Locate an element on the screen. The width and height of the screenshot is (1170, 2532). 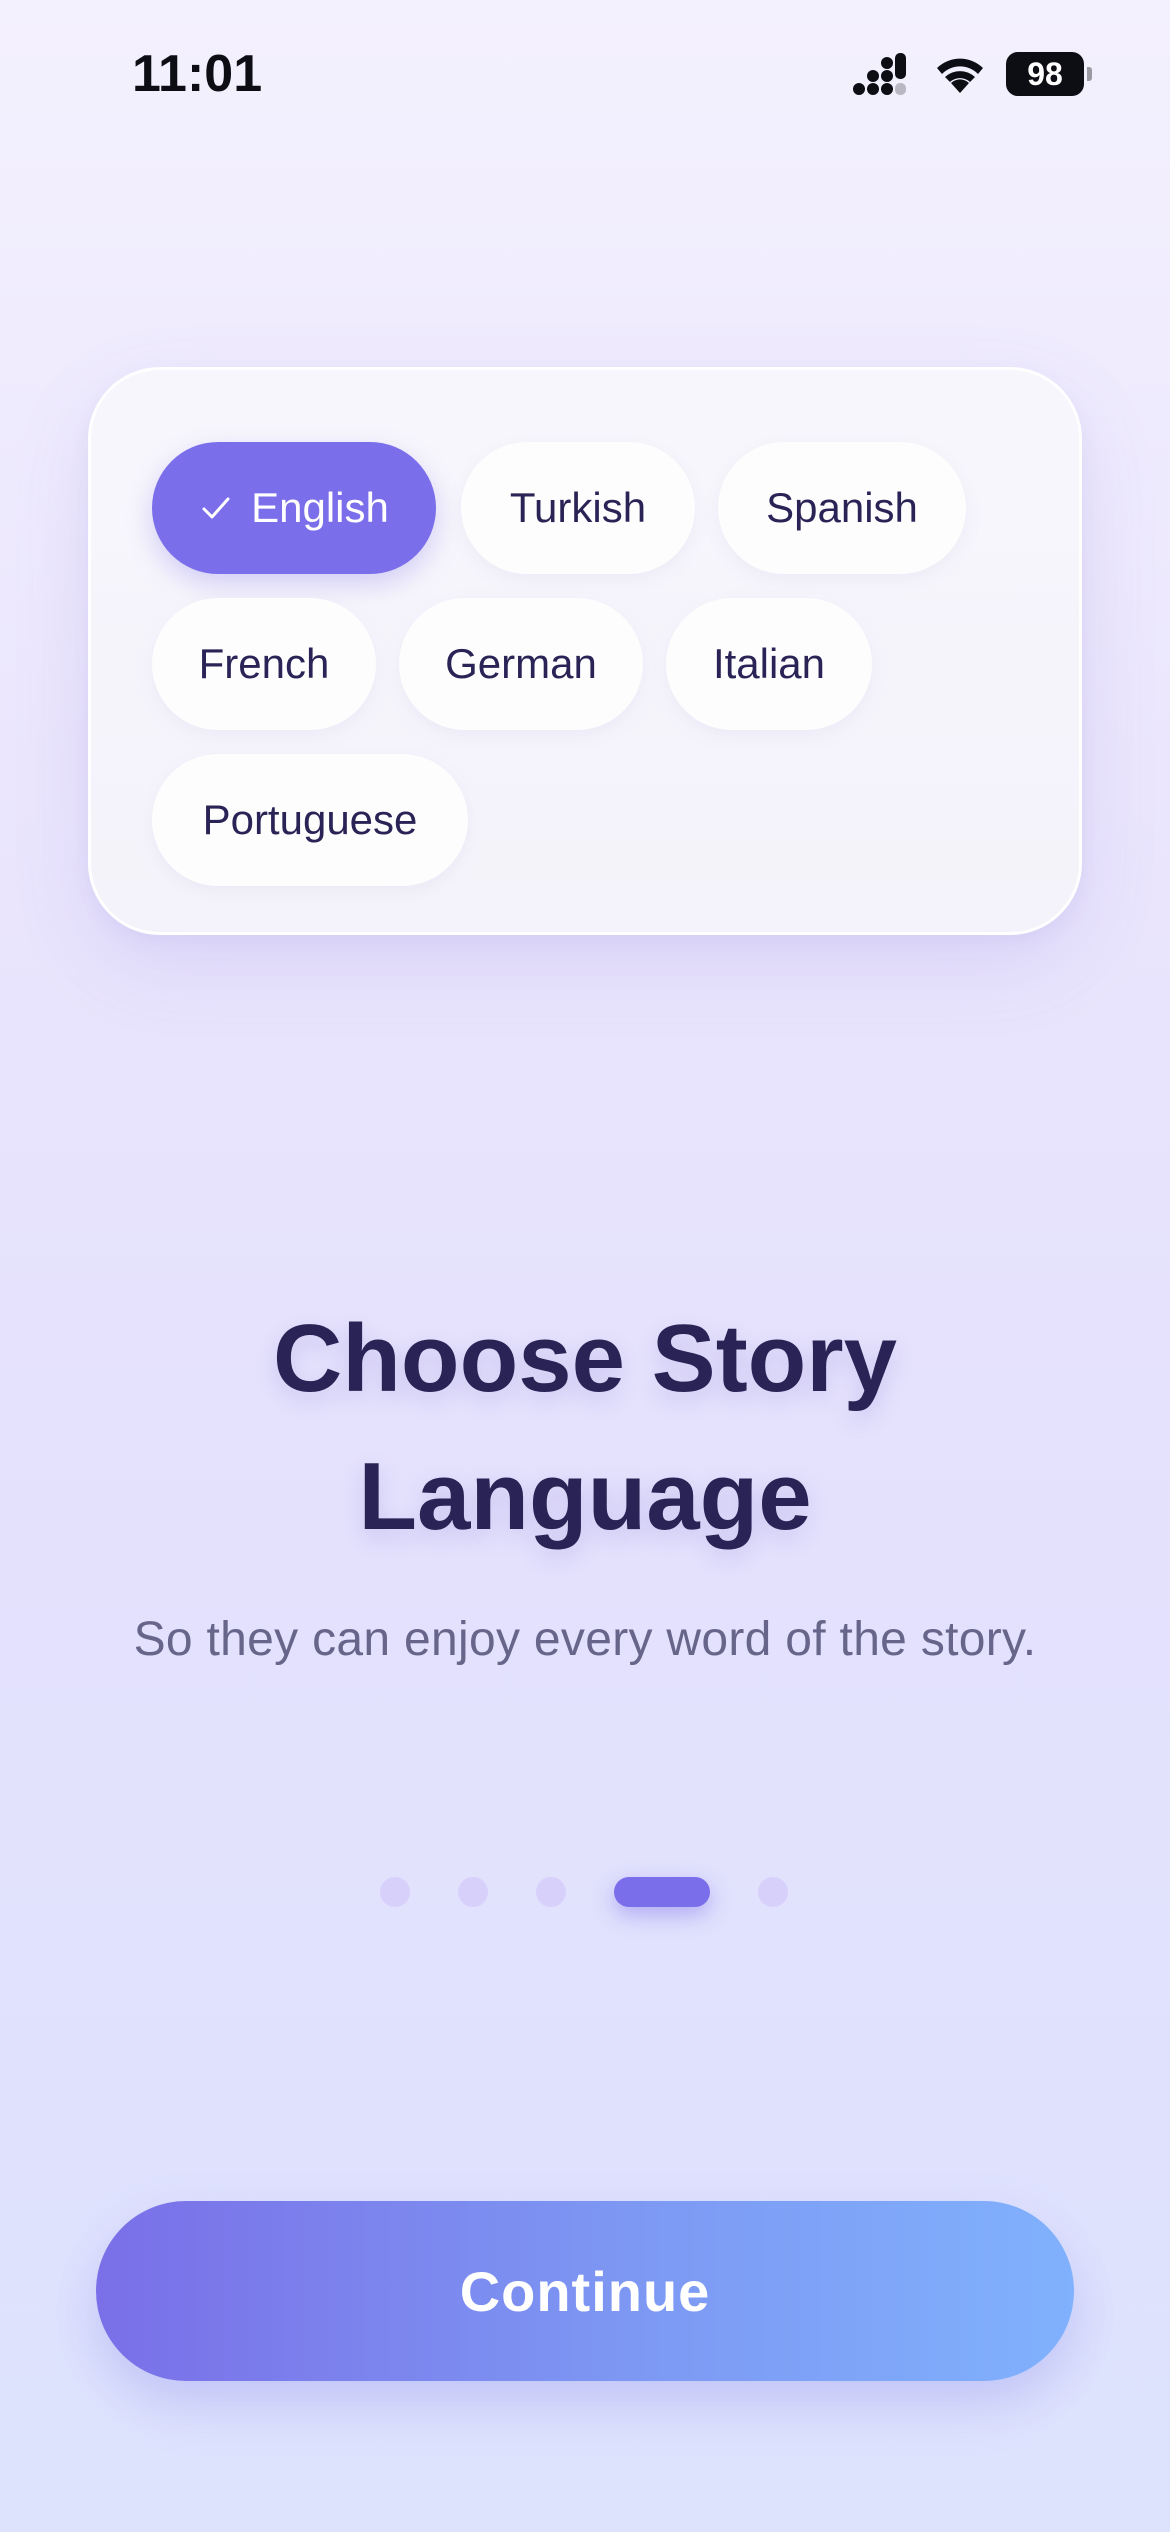
language-chip-german: German is located at coordinates (521, 664).